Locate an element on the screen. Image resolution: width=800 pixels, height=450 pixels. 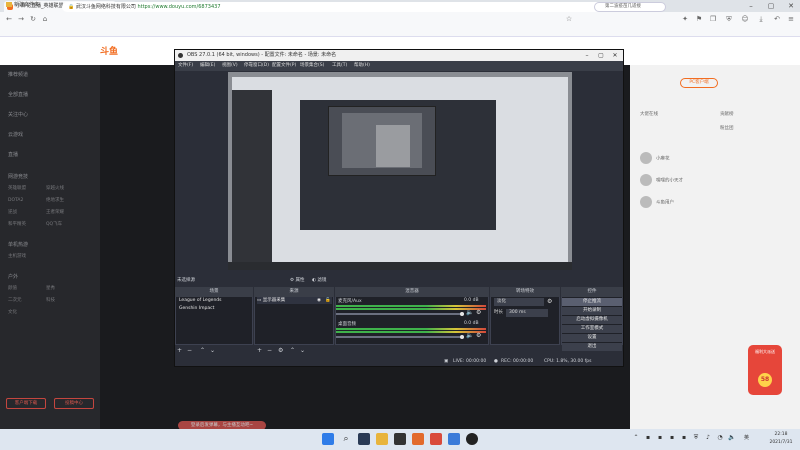
search-input: 第二波疫苗几适接 is located at coordinates (630, 7).